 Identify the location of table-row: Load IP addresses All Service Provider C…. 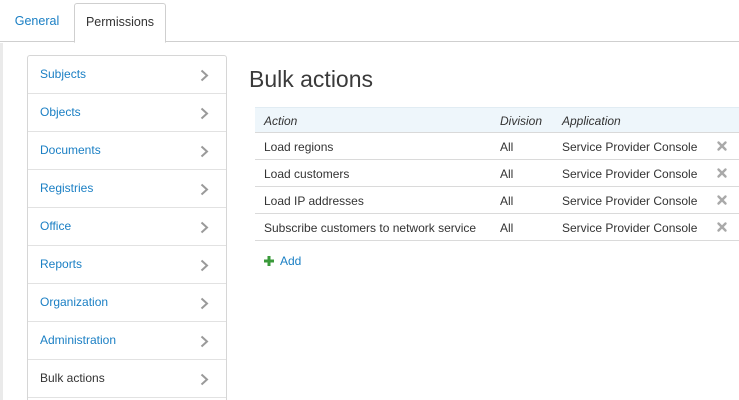
(497, 200).